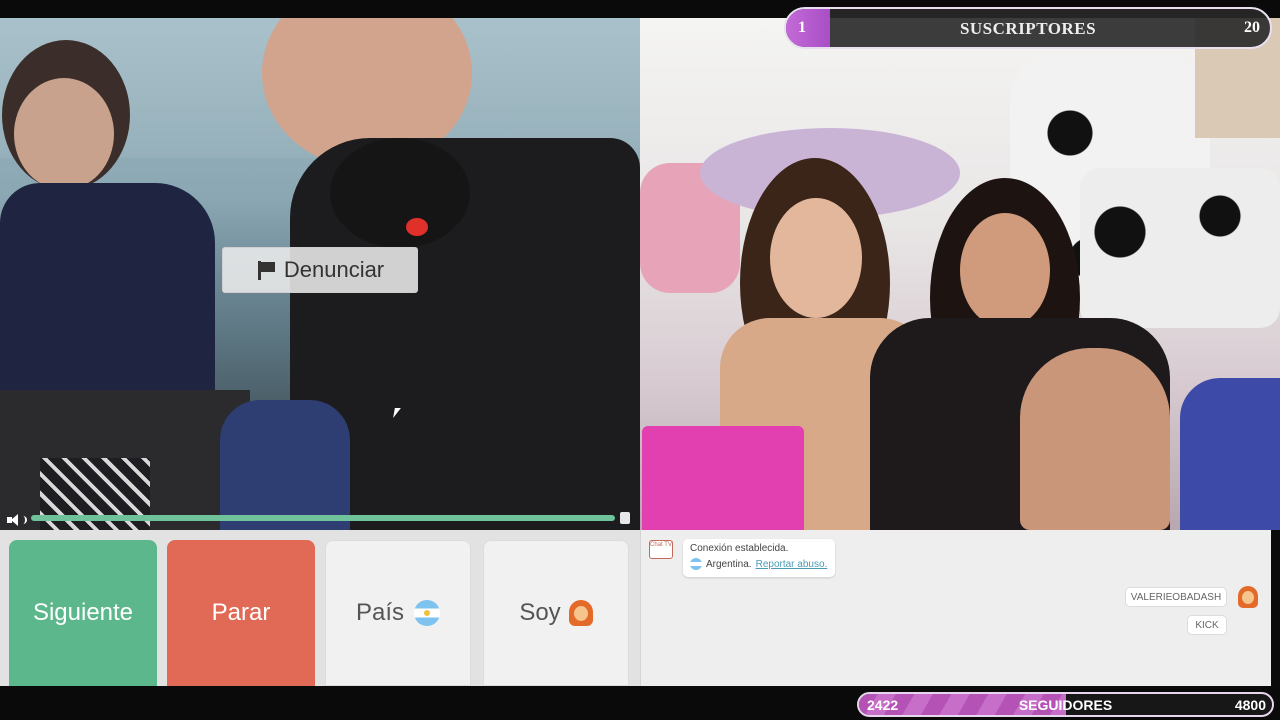  What do you see at coordinates (380, 612) in the screenshot?
I see `country-button-label: País` at bounding box center [380, 612].